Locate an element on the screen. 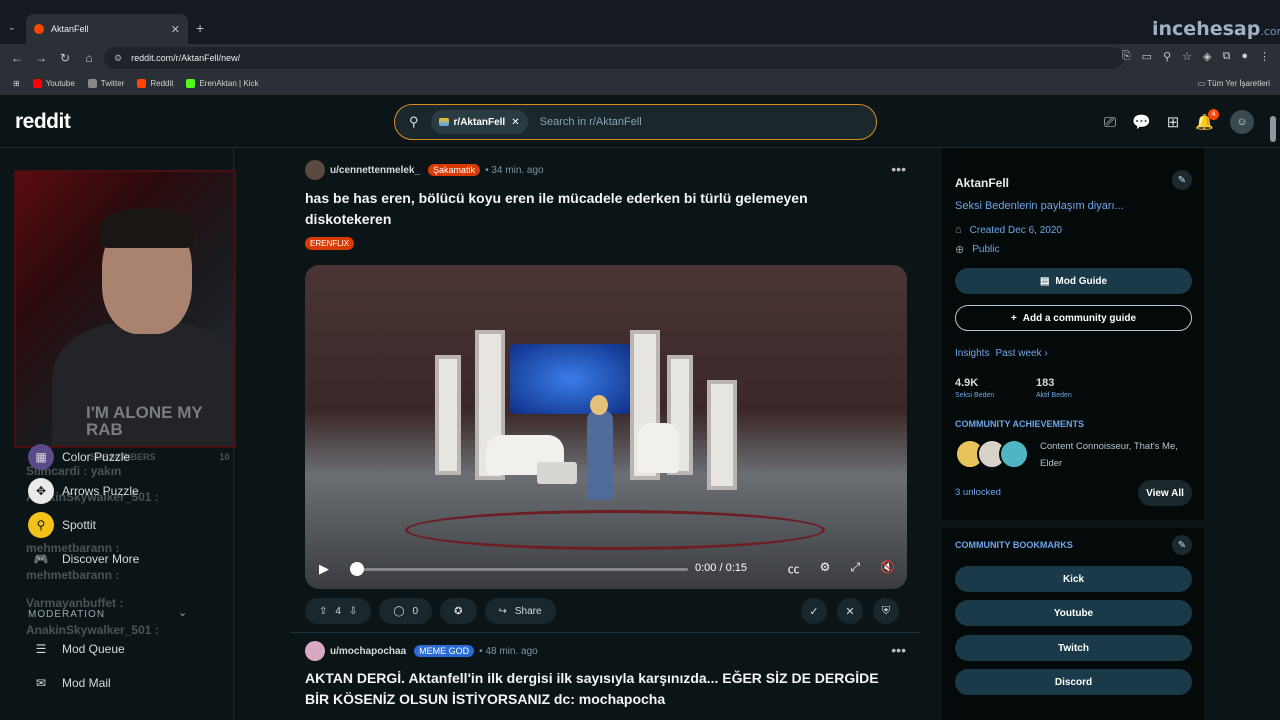 Image resolution: width=1280 pixels, height=720 pixels. nav-arrows-puzzle: ✥ Arrows Puzzle is located at coordinates (117, 491).